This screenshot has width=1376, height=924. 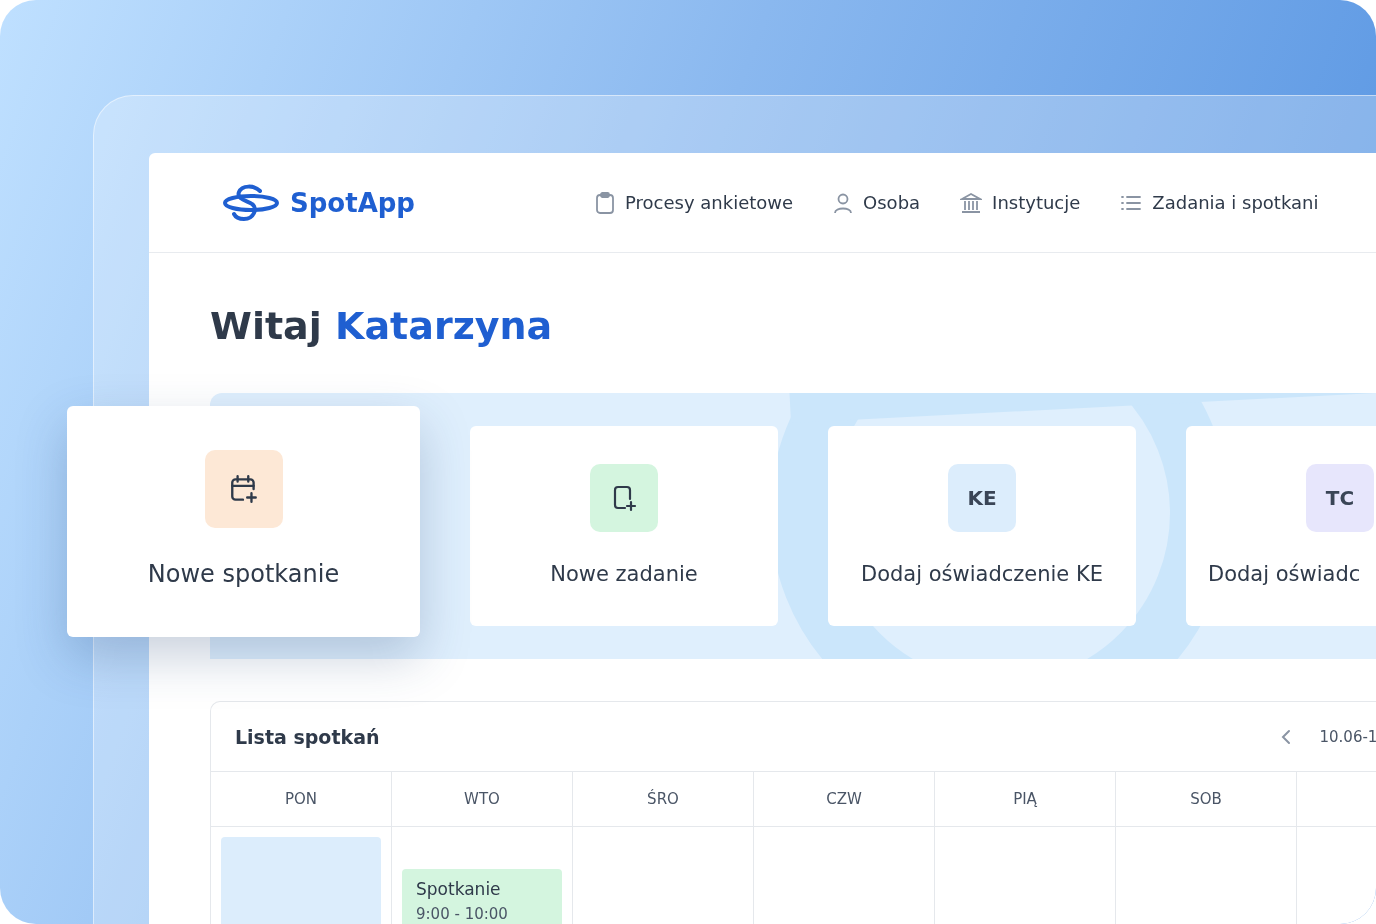 What do you see at coordinates (843, 202) in the screenshot?
I see `person-icon` at bounding box center [843, 202].